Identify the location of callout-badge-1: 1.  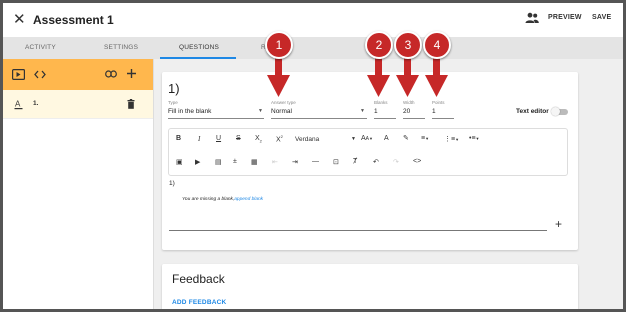
(279, 45).